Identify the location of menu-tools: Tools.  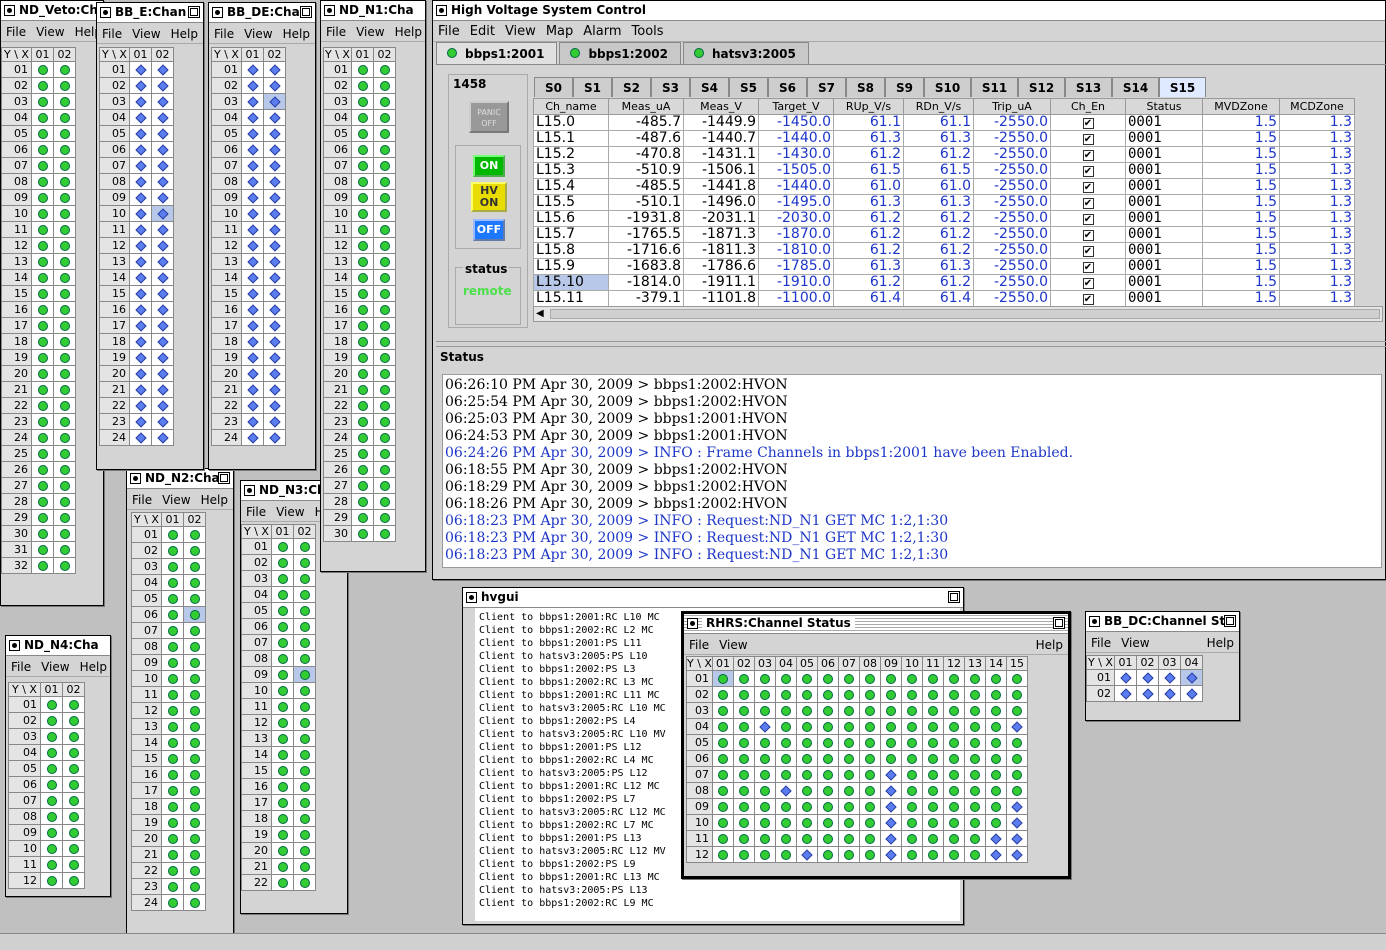
(648, 31).